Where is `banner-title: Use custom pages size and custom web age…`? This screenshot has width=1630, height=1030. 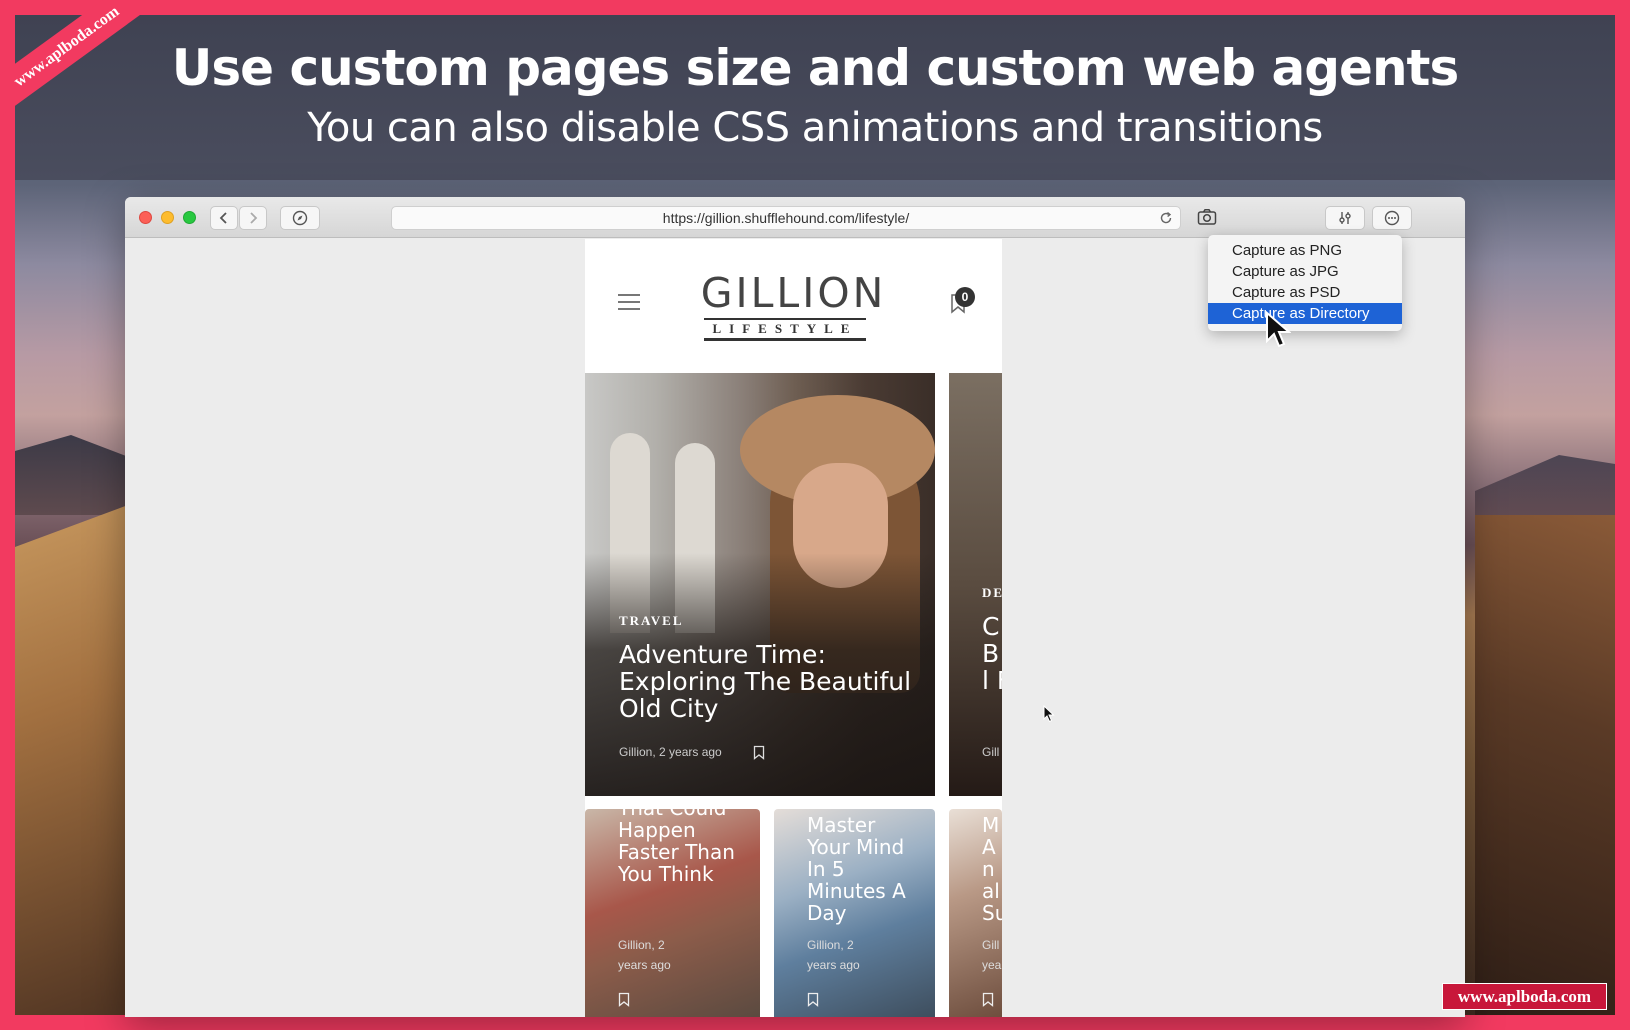 banner-title: Use custom pages size and custom web age… is located at coordinates (815, 68).